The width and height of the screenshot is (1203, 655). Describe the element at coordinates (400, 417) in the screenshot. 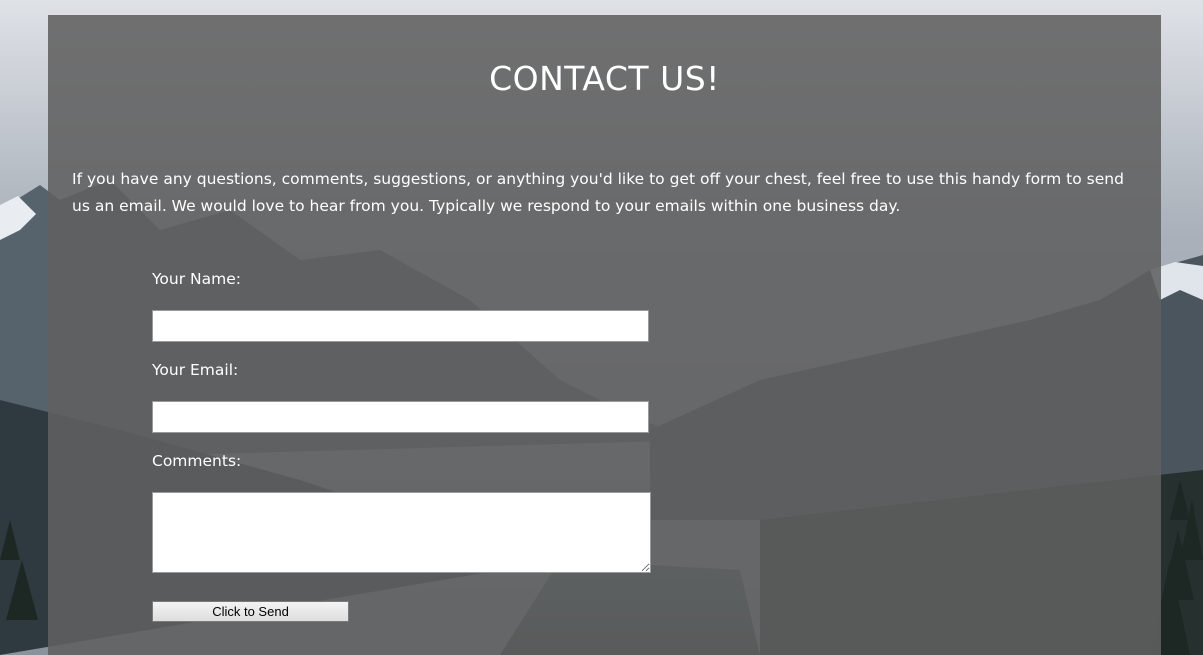

I see `email-field` at that location.